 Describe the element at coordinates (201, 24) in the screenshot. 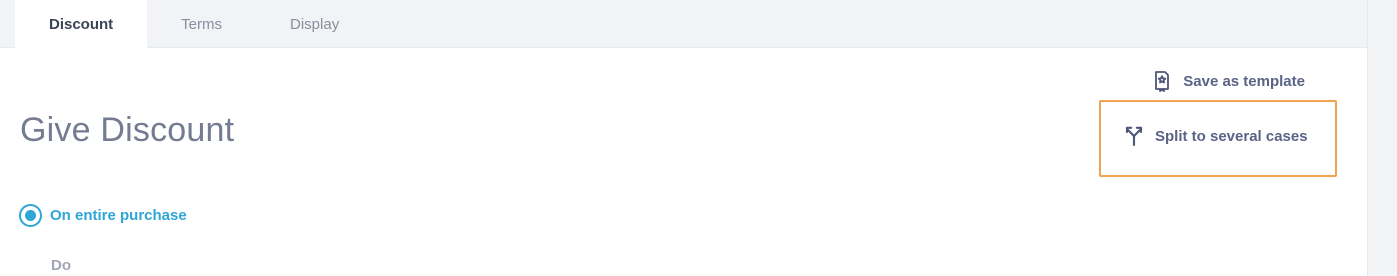

I see `tab-terms: Terms` at that location.